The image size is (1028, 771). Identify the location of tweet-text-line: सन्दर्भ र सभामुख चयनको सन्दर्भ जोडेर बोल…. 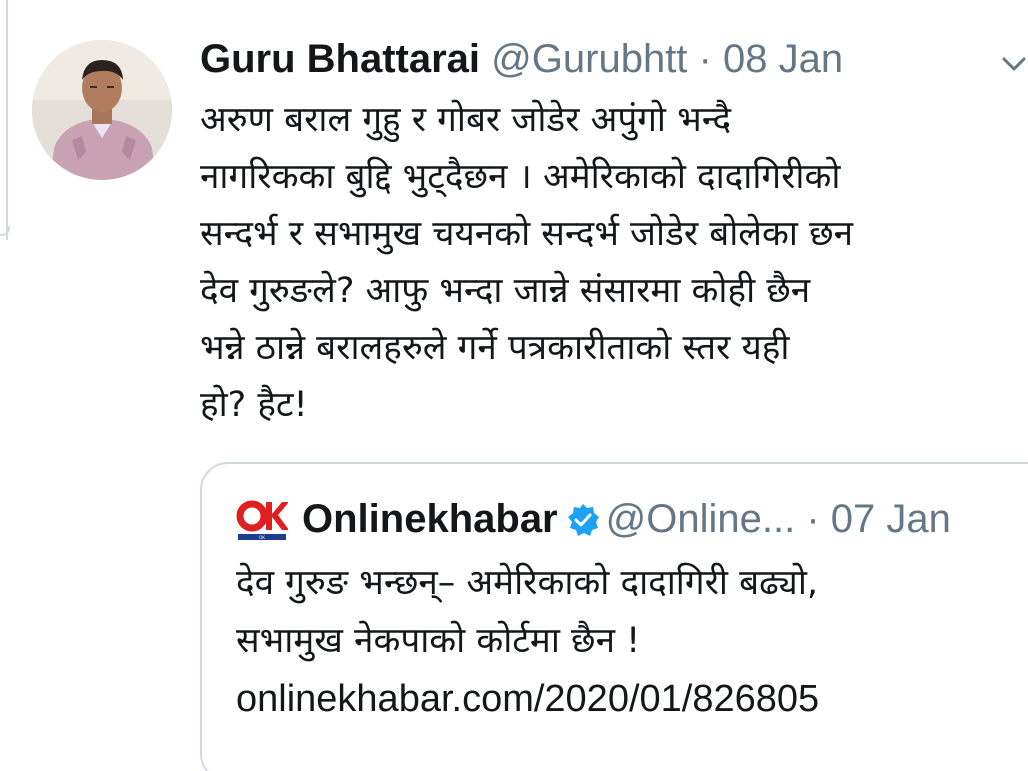
(527, 234).